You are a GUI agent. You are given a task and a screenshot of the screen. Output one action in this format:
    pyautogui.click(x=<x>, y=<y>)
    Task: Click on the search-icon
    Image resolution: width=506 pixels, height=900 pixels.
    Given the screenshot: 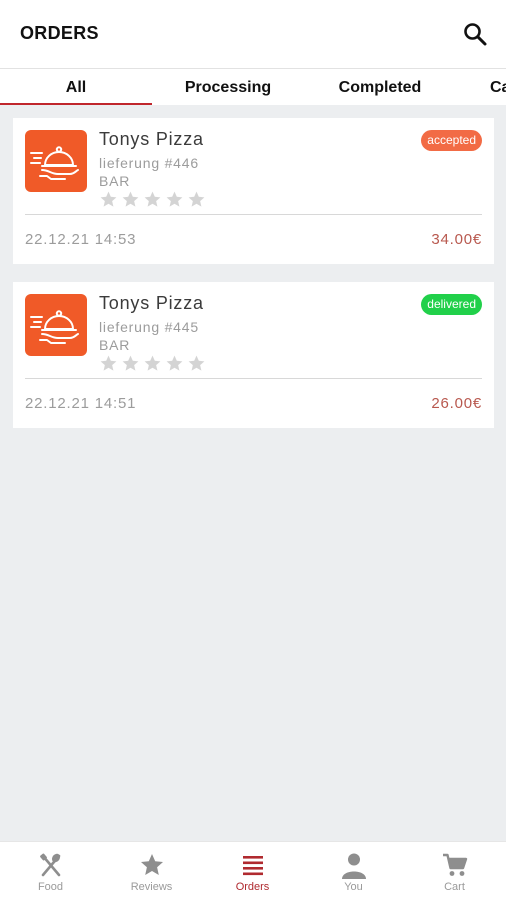 What is the action you would take?
    pyautogui.click(x=475, y=34)
    